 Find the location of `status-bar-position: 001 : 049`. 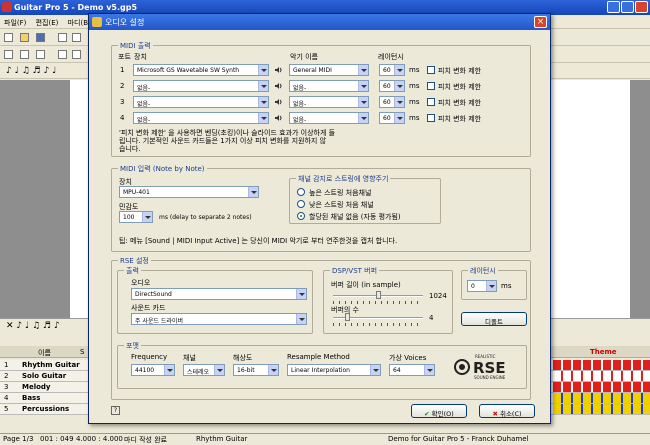

status-bar-position: 001 : 049 is located at coordinates (57, 439).